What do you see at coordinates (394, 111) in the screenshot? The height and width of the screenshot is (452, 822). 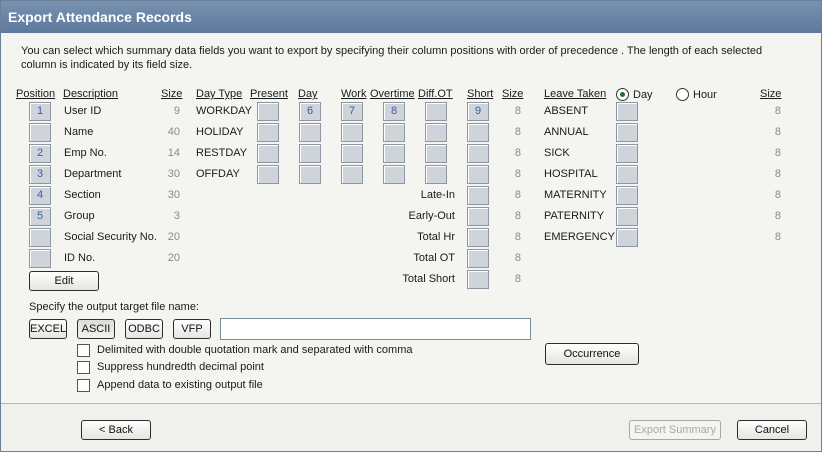 I see `overtime-position-box: 8` at bounding box center [394, 111].